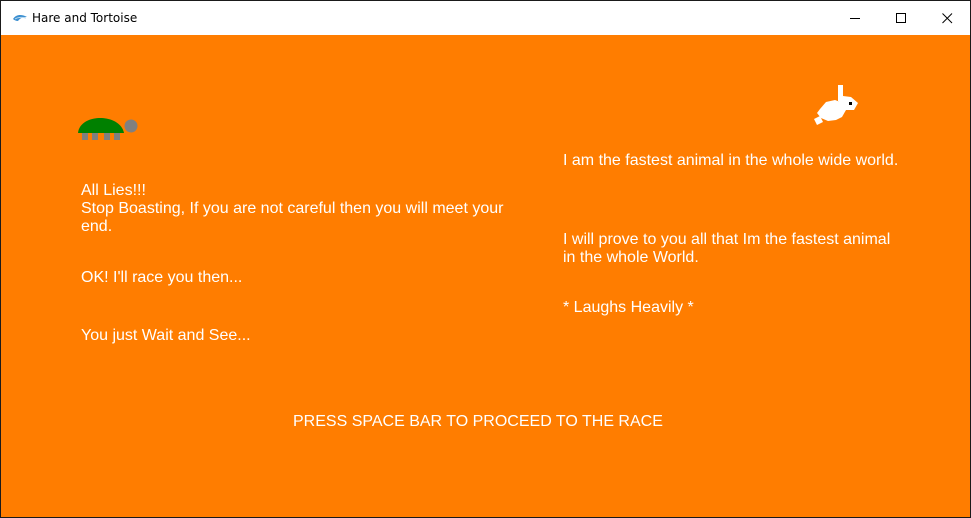 The width and height of the screenshot is (971, 518). What do you see at coordinates (113, 190) in the screenshot?
I see `tortoise-line-1: All Lies!!!` at bounding box center [113, 190].